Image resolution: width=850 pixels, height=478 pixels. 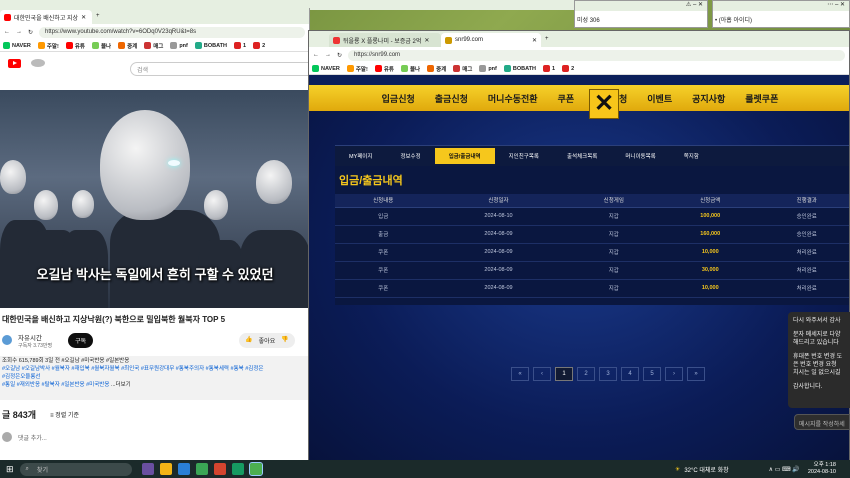 What do you see at coordinates (14, 63) in the screenshot?
I see `youtube-logo-icon` at bounding box center [14, 63].